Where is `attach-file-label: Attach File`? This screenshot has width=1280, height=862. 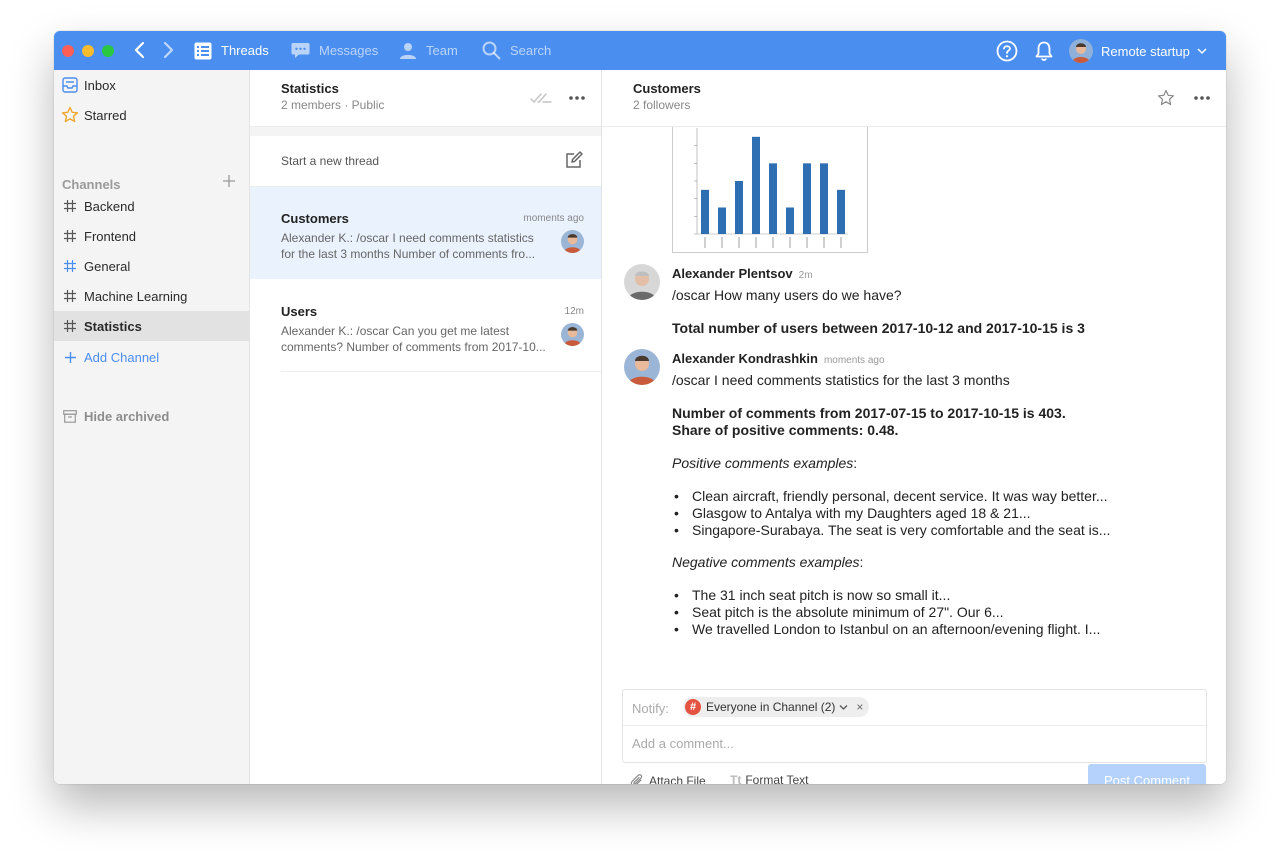 attach-file-label: Attach File is located at coordinates (677, 779).